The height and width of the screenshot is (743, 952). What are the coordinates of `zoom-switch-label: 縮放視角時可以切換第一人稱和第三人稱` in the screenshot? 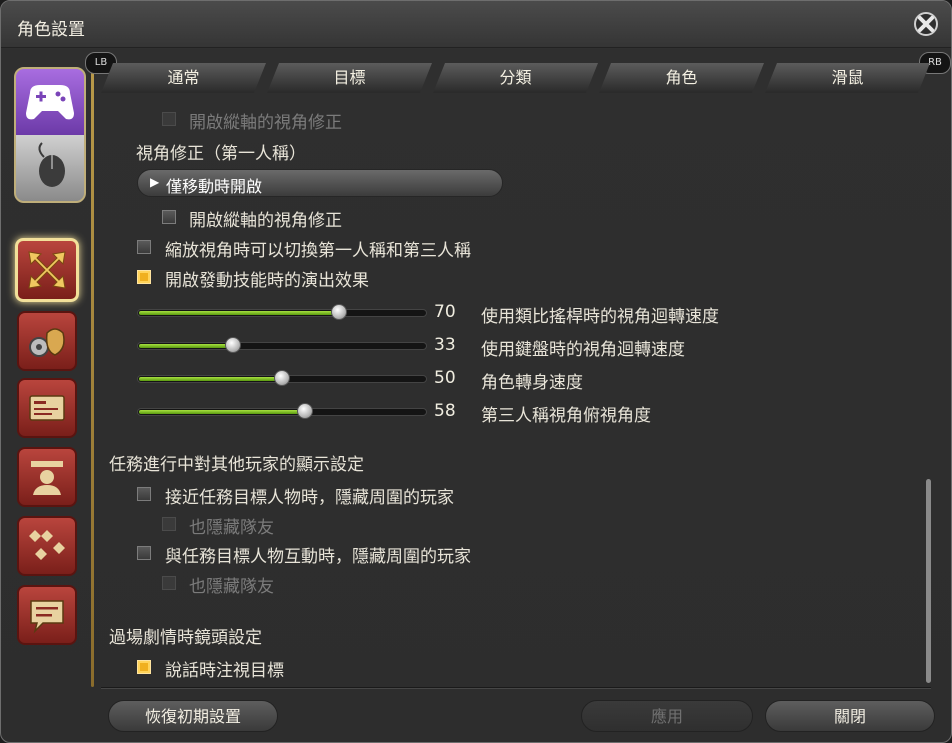 It's located at (318, 251).